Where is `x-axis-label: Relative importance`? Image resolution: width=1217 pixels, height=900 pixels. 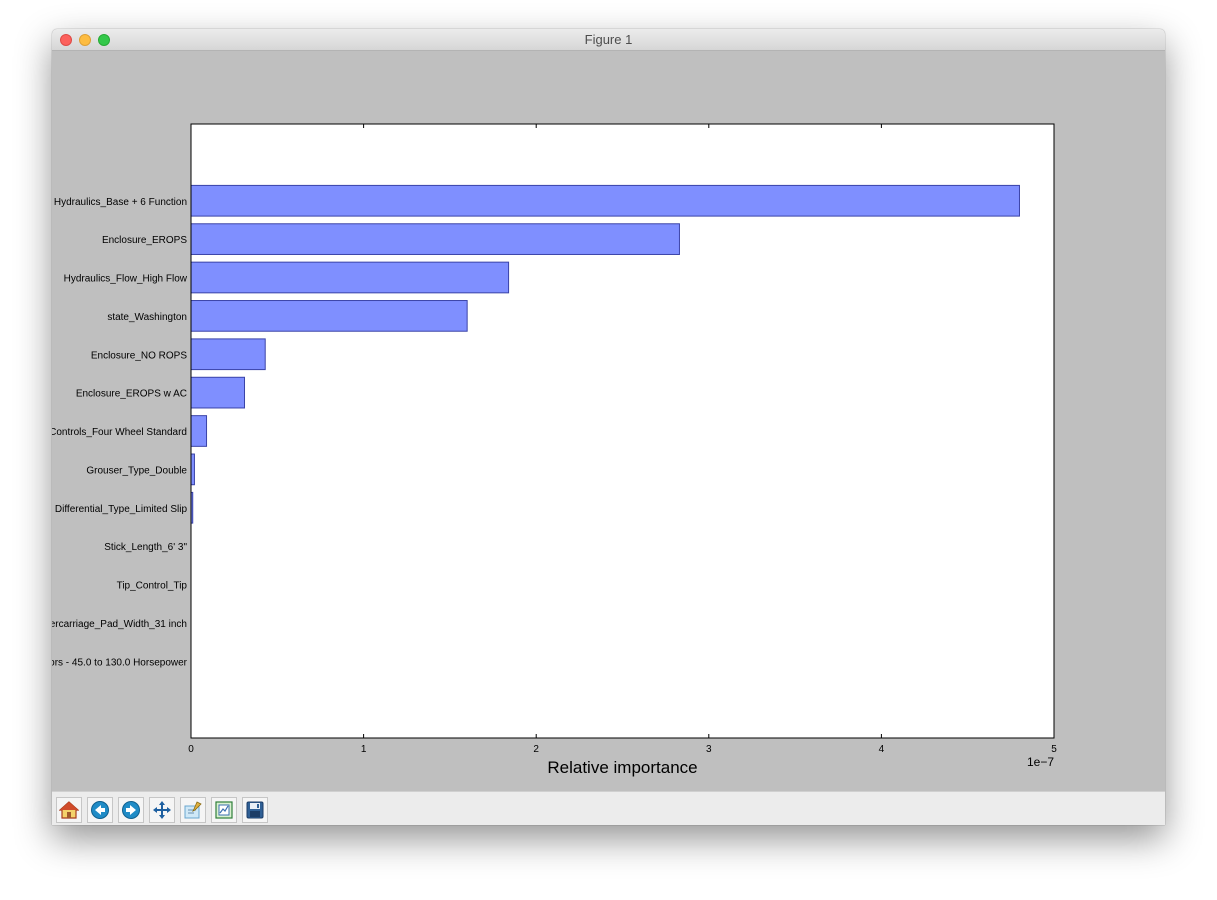
x-axis-label: Relative importance is located at coordinates (622, 767).